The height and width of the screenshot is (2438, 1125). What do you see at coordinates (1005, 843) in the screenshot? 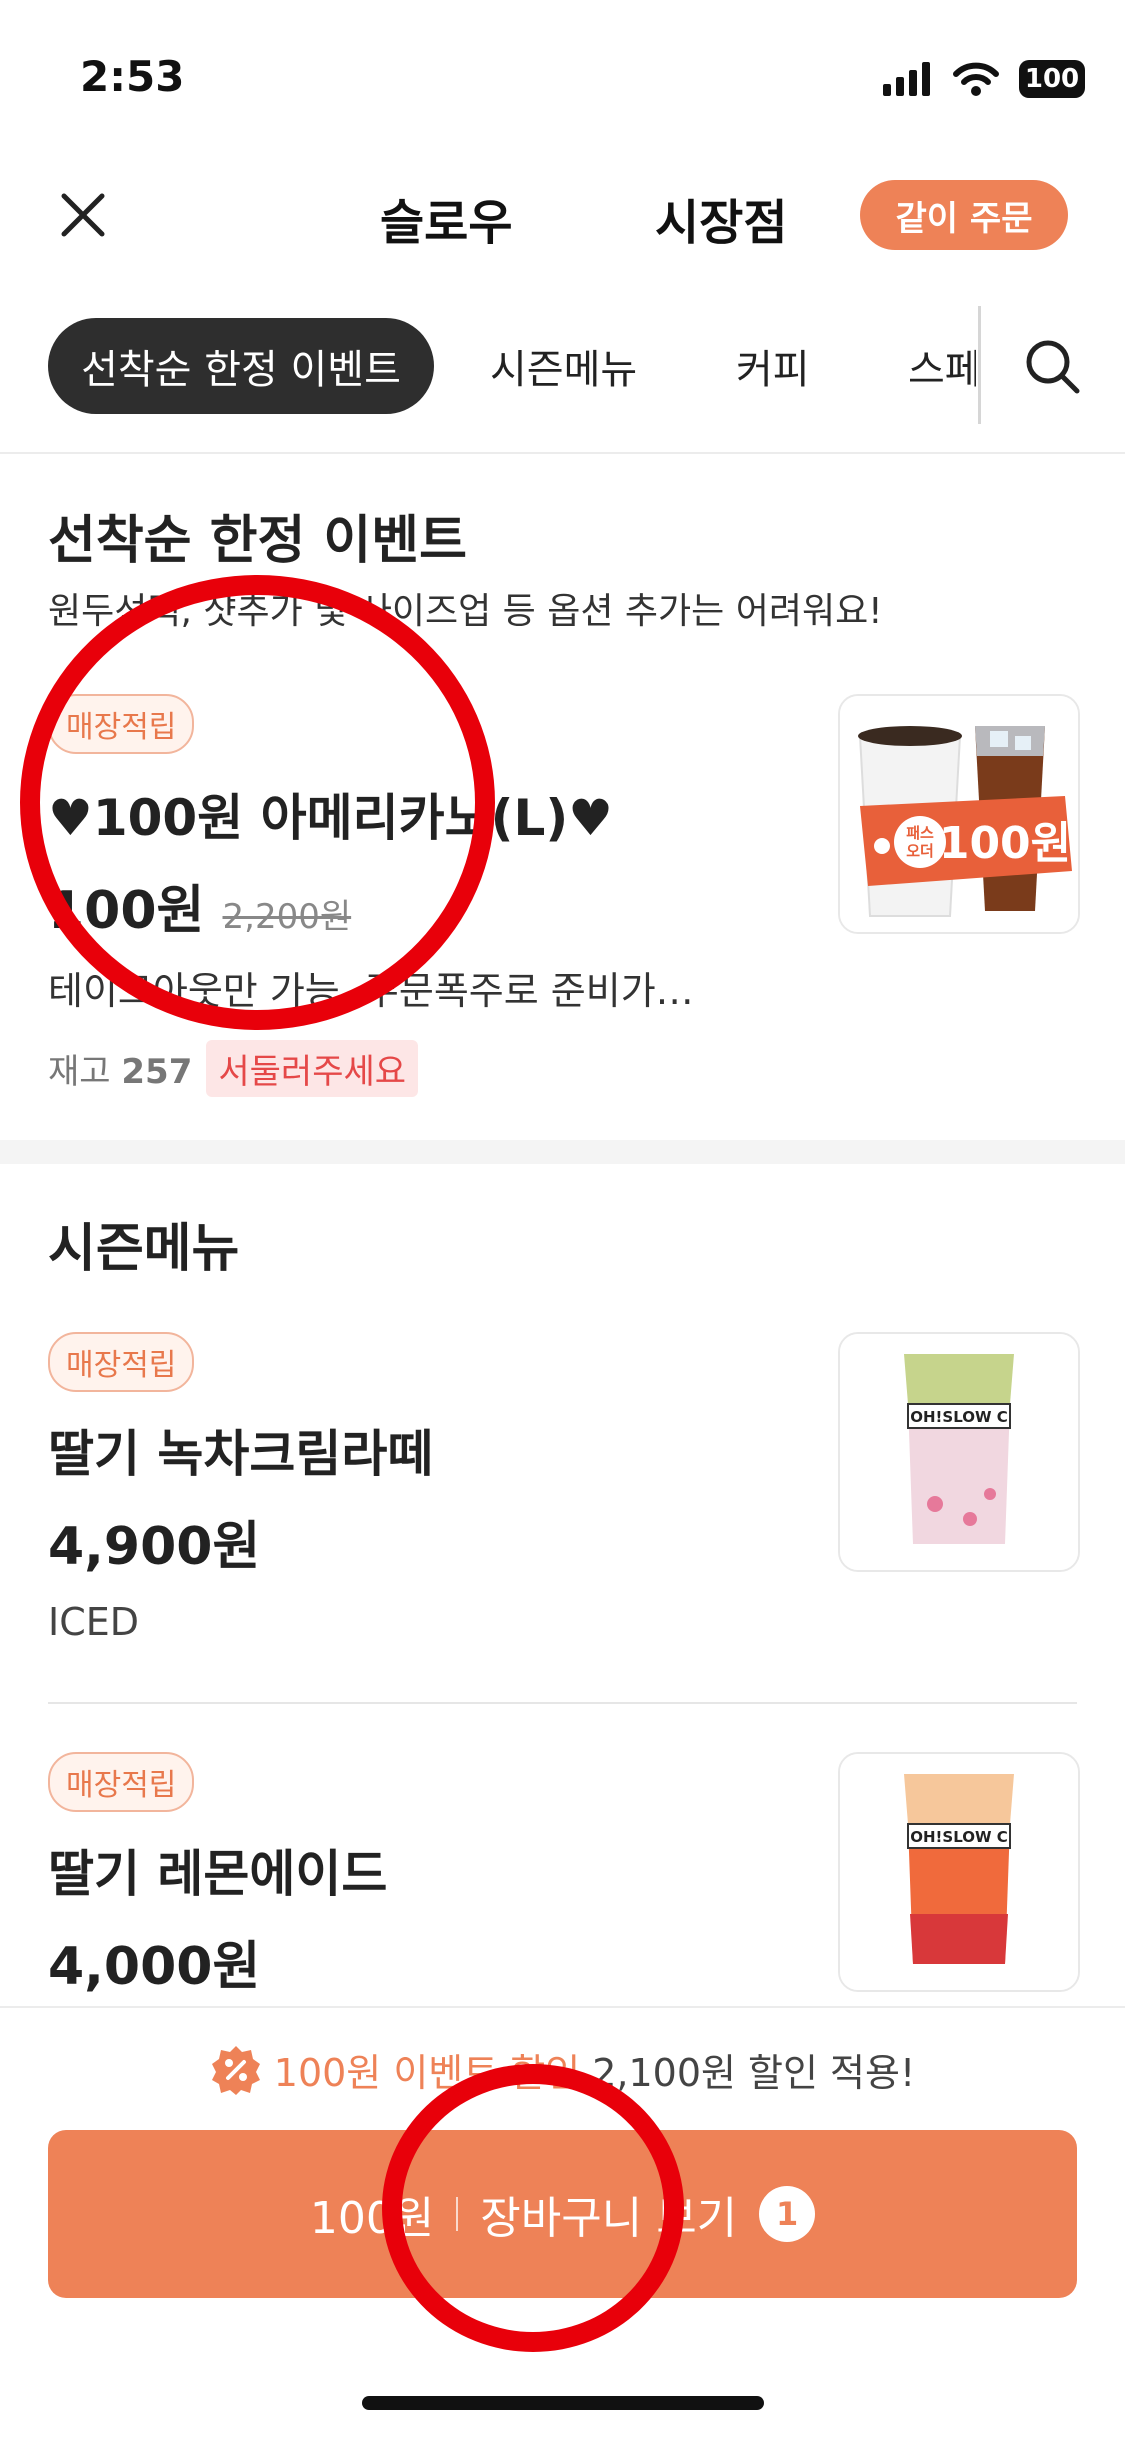
I see `svg-text: 100원` at bounding box center [1005, 843].